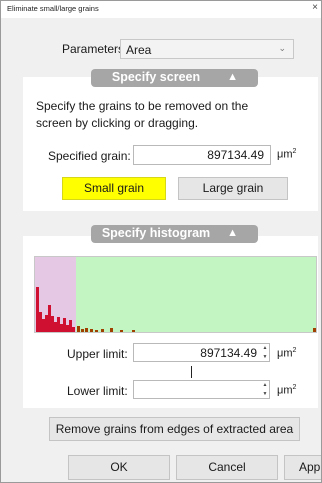 The width and height of the screenshot is (322, 483). Describe the element at coordinates (156, 77) in the screenshot. I see `specify-screen-label: Specify screen` at that location.